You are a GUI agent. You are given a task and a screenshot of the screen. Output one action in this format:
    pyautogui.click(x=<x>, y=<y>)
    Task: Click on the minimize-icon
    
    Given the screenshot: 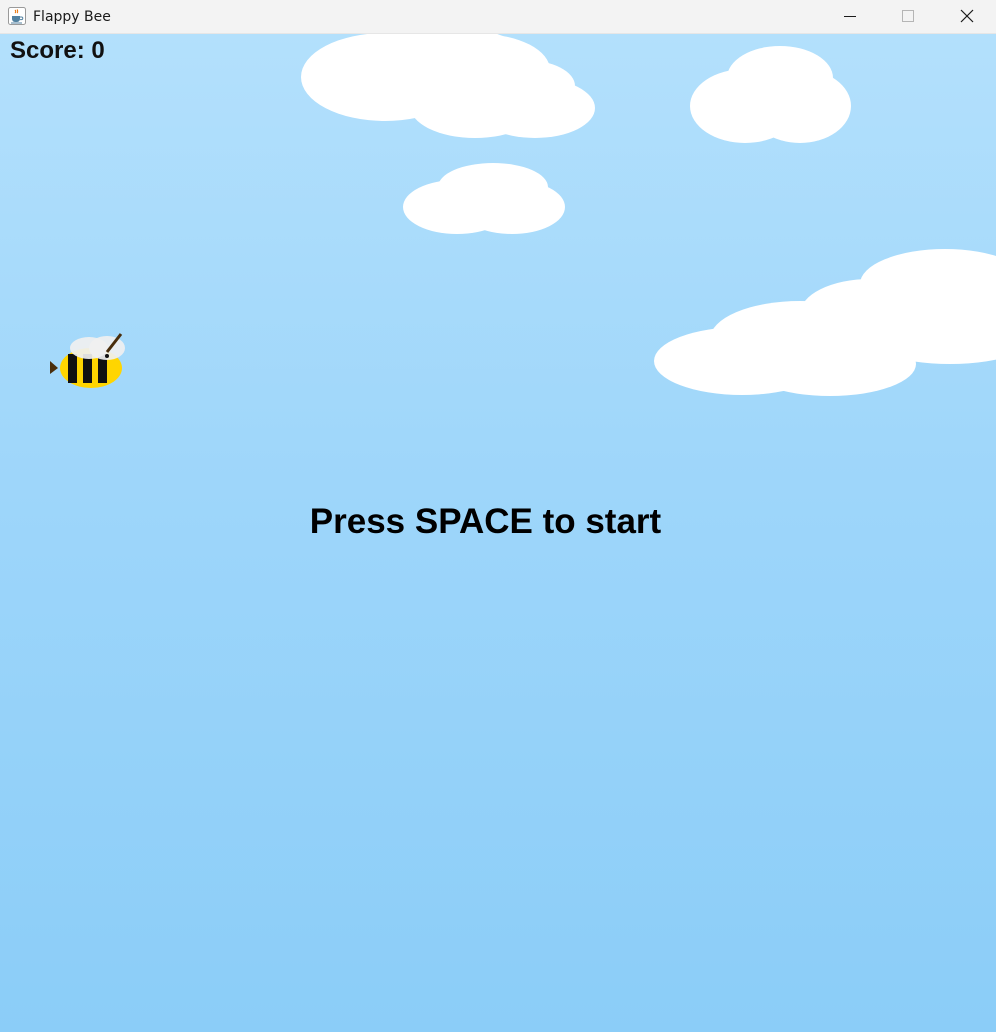 What is the action you would take?
    pyautogui.click(x=850, y=16)
    